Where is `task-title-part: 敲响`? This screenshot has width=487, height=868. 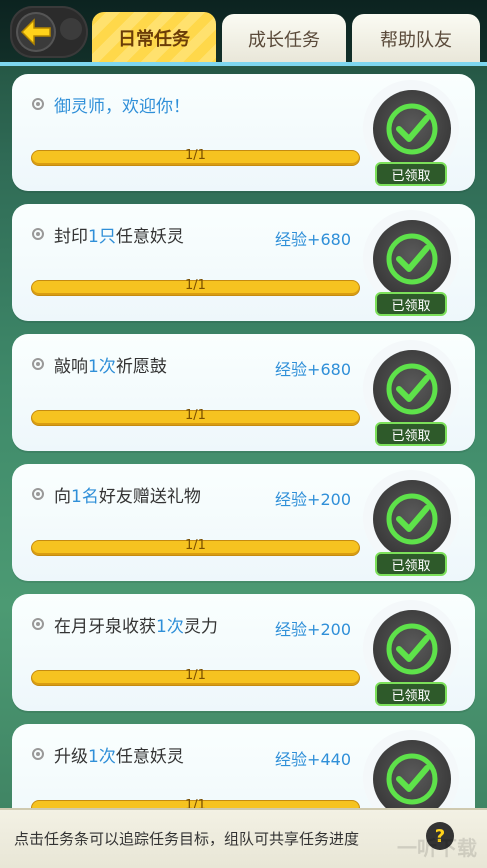
task-title-part: 敲响 is located at coordinates (71, 367).